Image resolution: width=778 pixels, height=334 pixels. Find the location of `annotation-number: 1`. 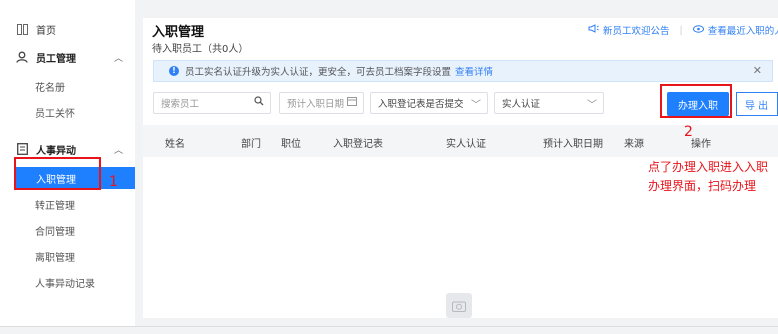

annotation-number: 1 is located at coordinates (113, 182).